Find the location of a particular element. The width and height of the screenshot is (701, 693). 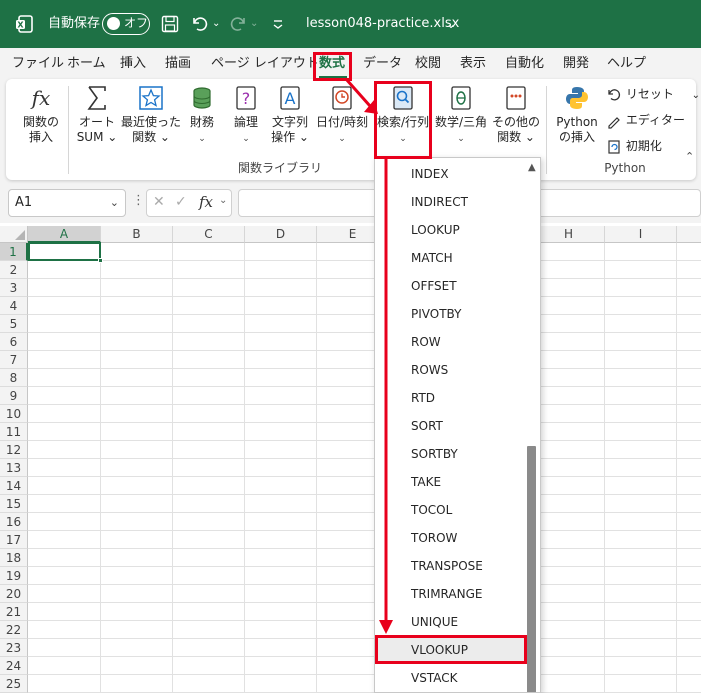

scroll-up-icon: ▲ is located at coordinates (532, 167).